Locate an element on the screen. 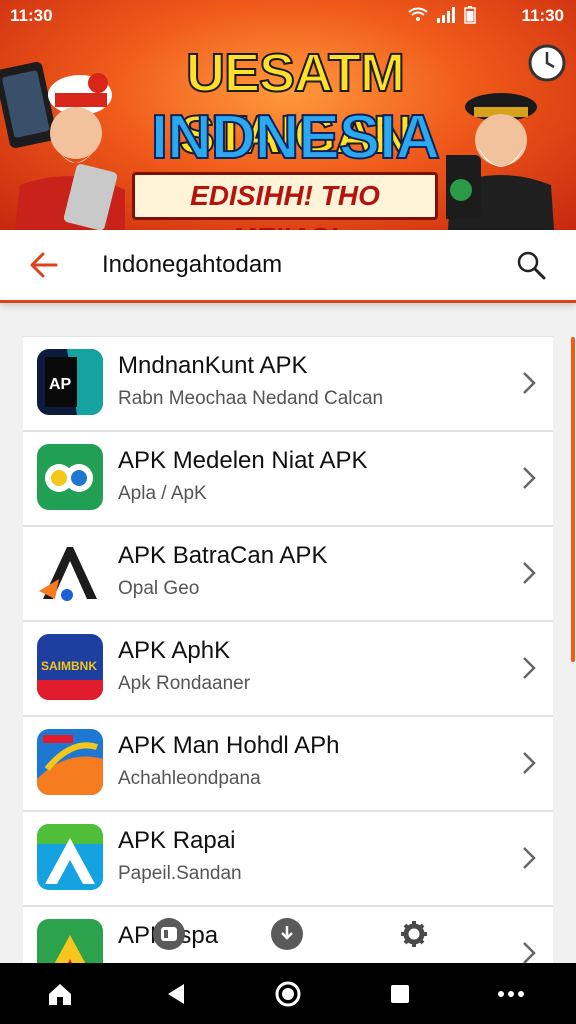 The image size is (576, 1024). svg-text: AP is located at coordinates (60, 384).